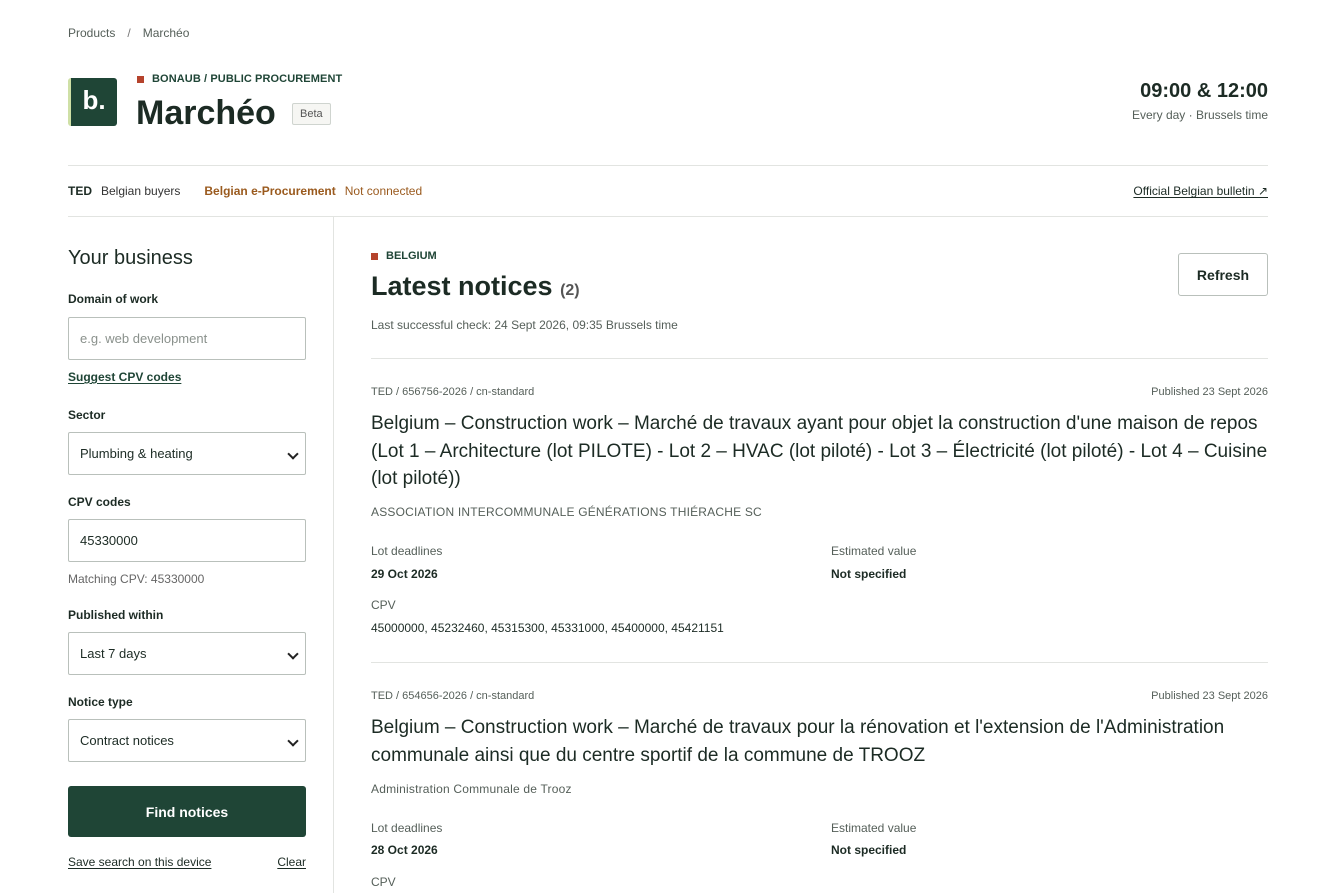 The width and height of the screenshot is (1342, 893). I want to click on type-select-value: Contract notices, so click(127, 740).